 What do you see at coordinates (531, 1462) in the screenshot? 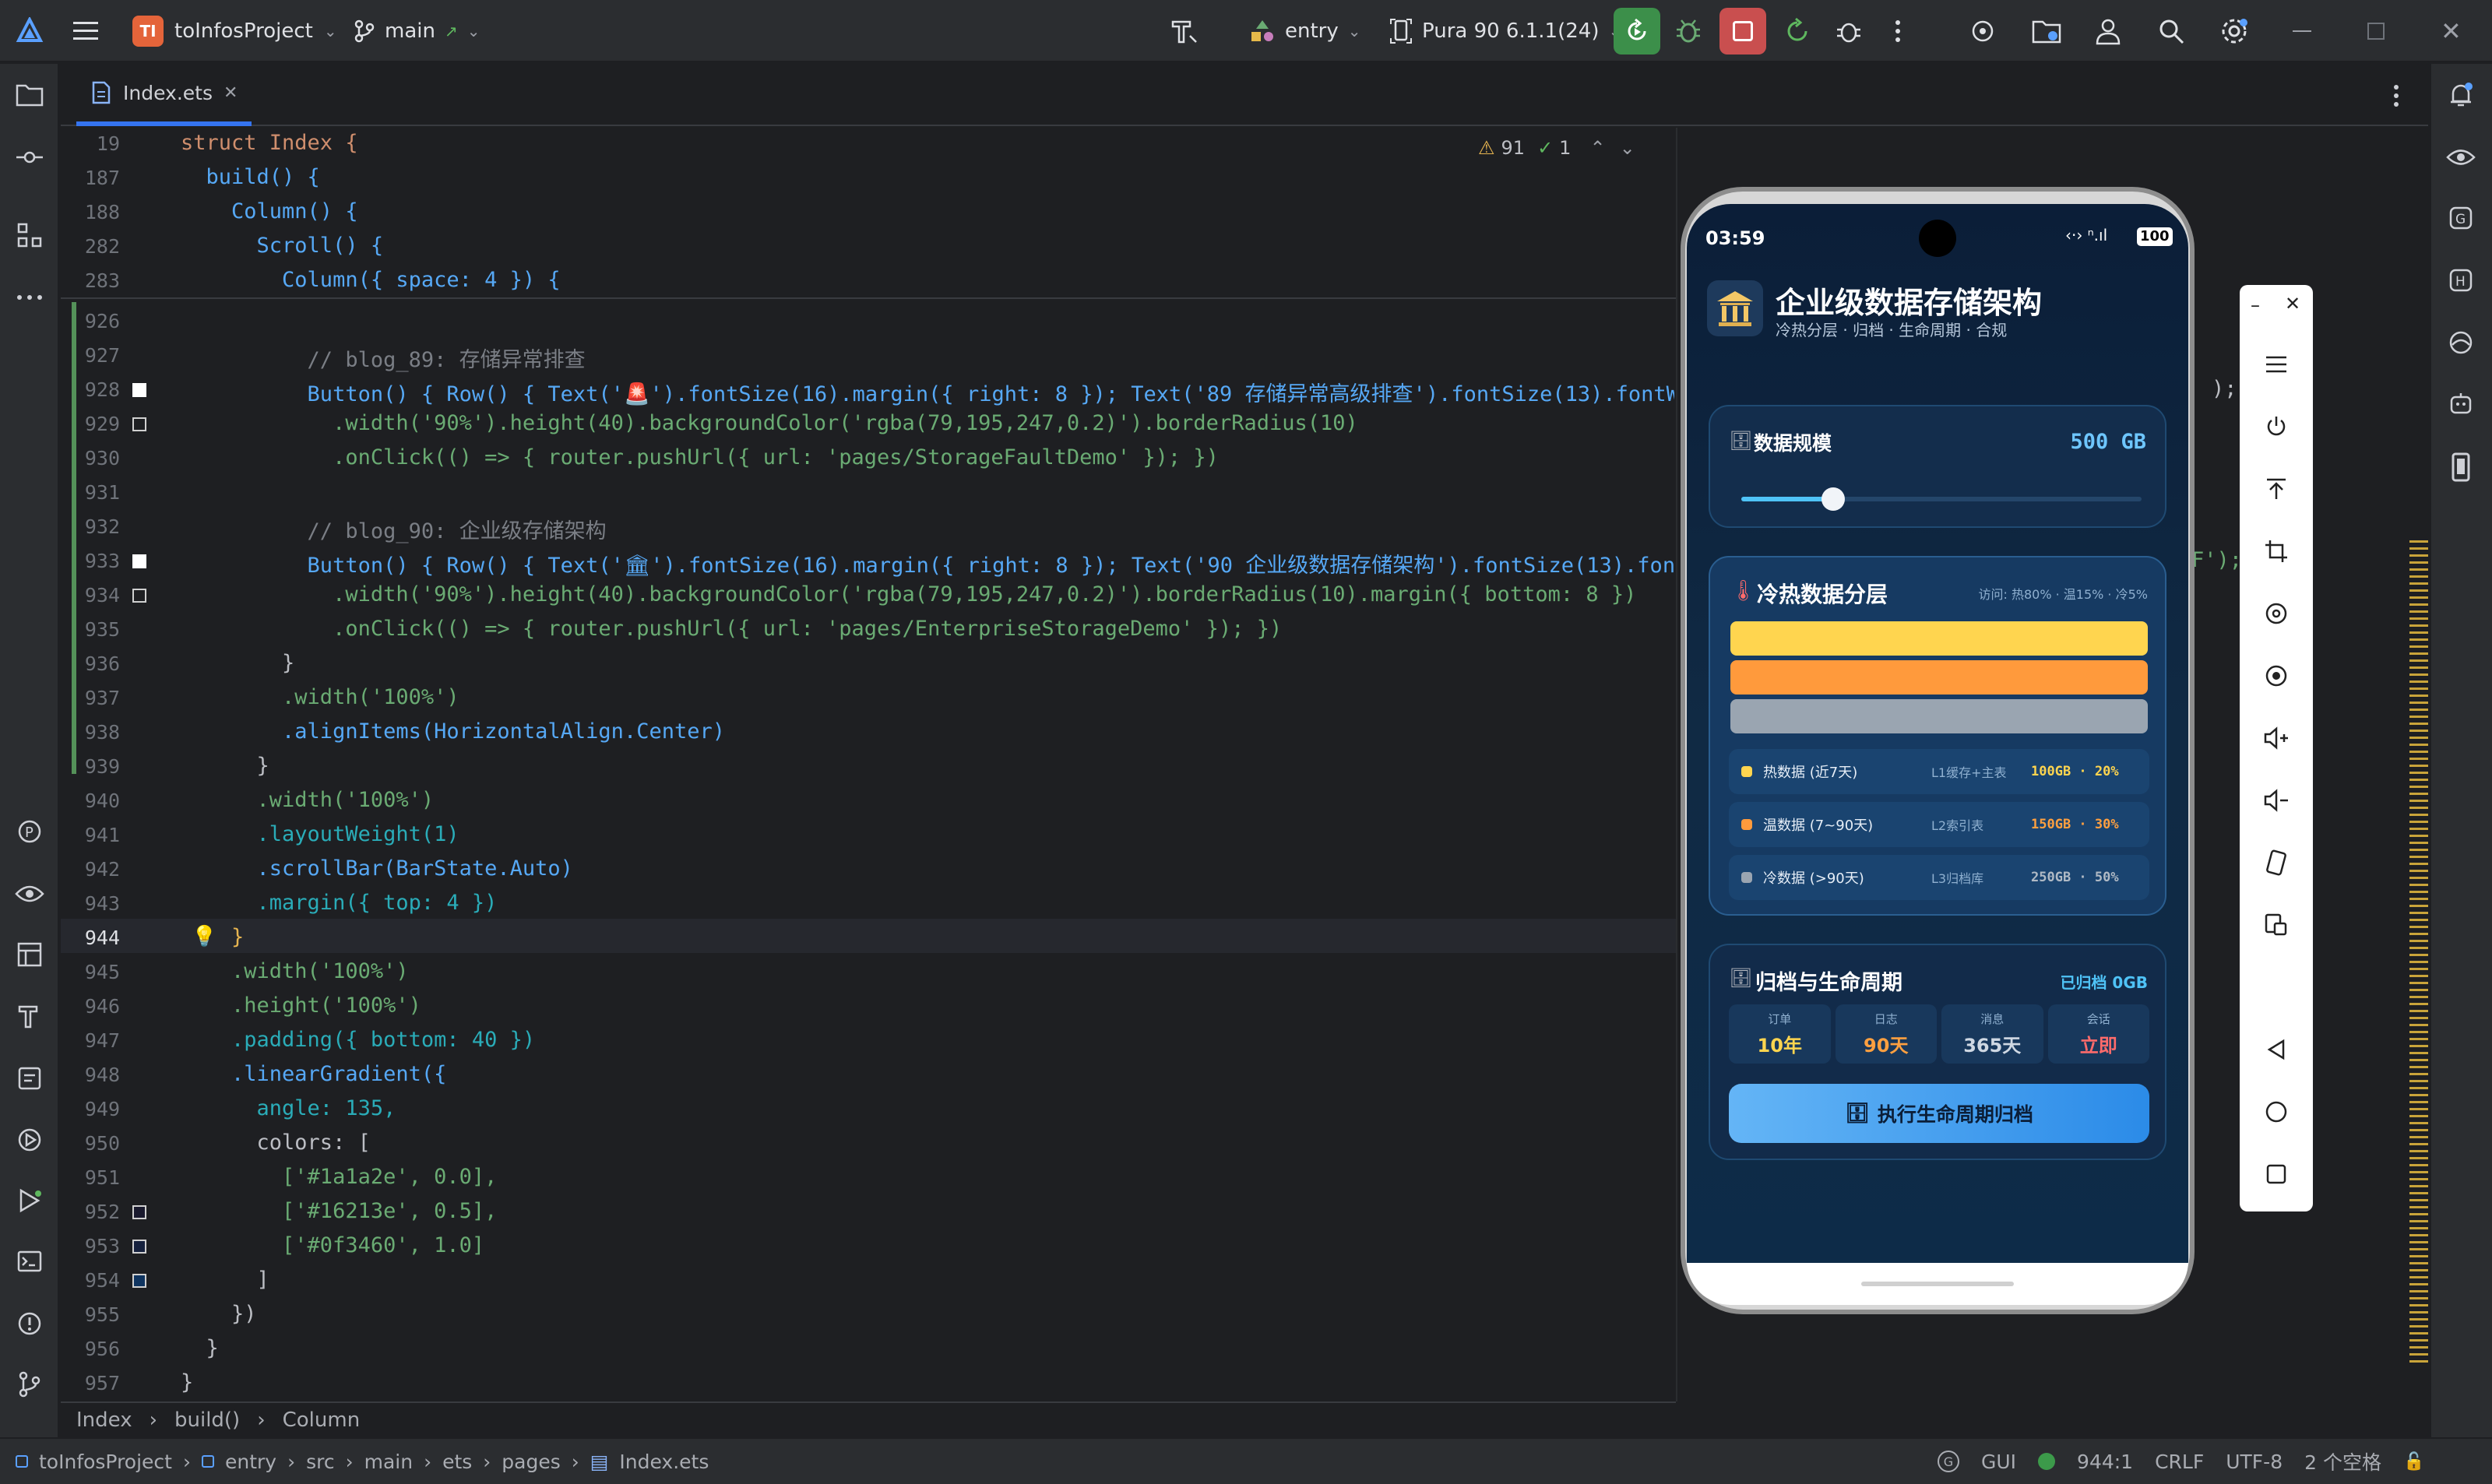
I see `path-segment: pages` at bounding box center [531, 1462].